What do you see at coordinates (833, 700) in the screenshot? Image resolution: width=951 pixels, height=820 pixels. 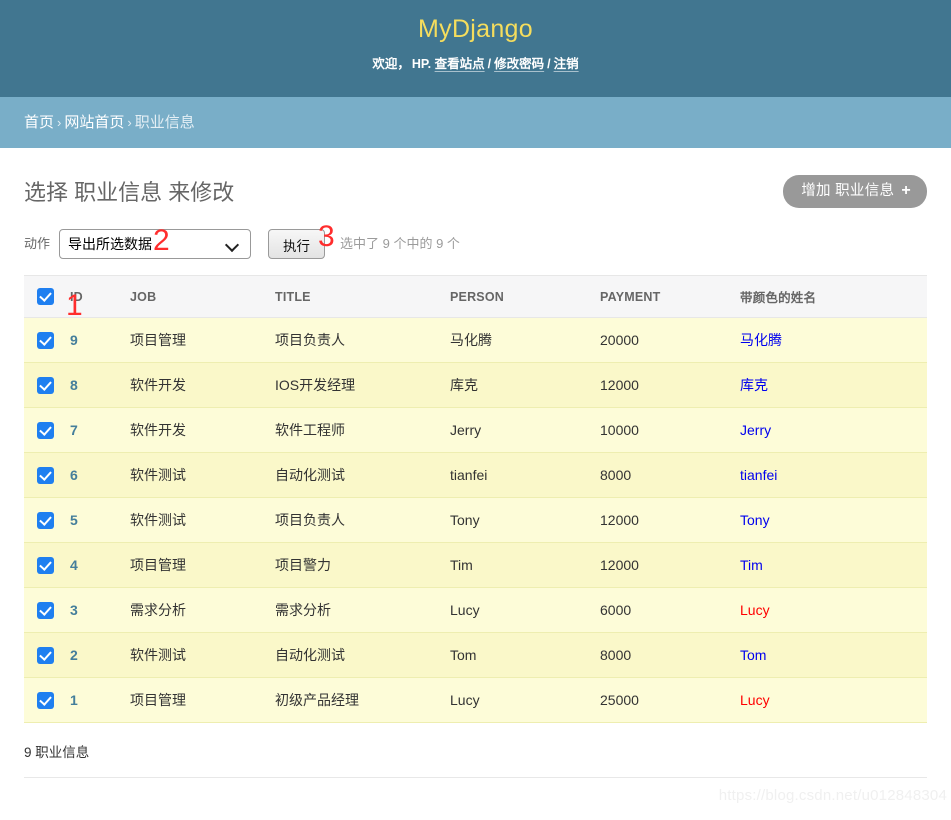 I see `cell-colored-name: Lucy` at bounding box center [833, 700].